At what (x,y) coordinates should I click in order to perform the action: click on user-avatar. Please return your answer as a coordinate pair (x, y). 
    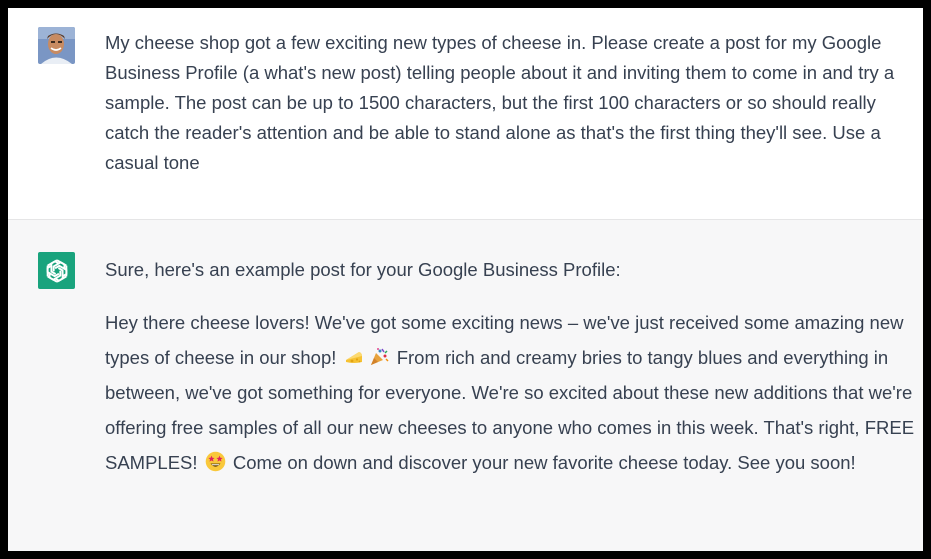
    Looking at the image, I should click on (56, 45).